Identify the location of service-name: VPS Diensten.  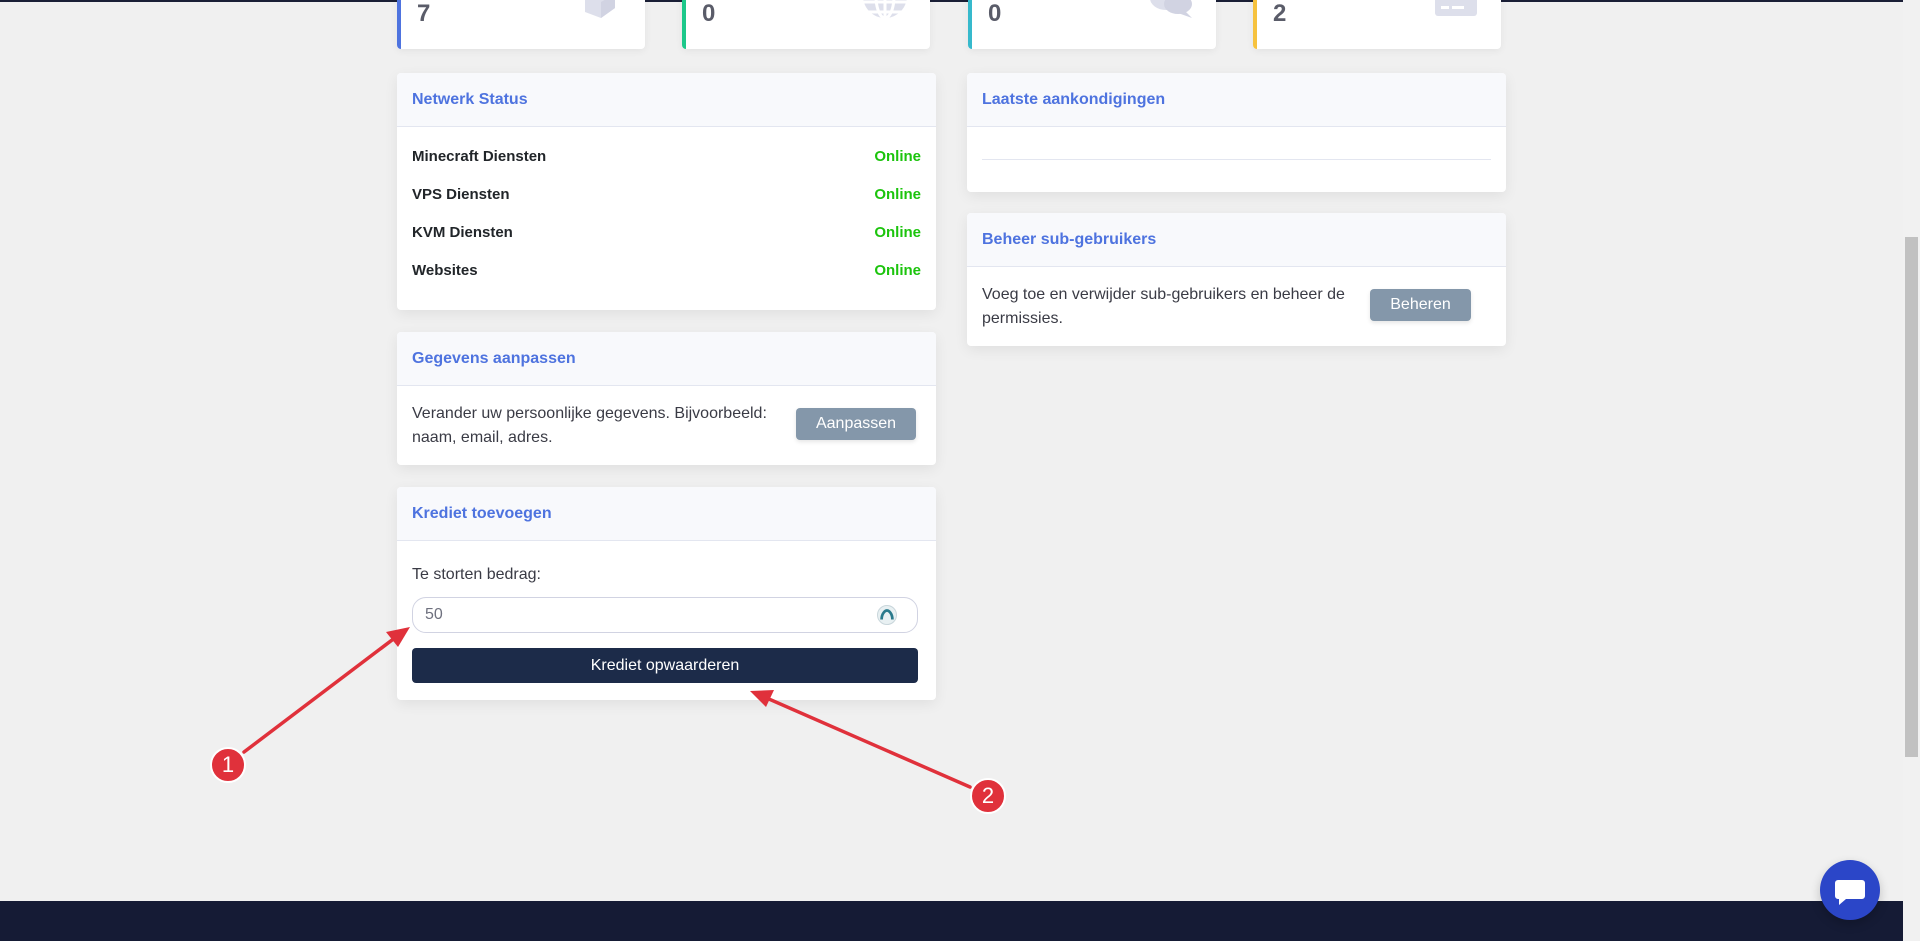
(461, 194).